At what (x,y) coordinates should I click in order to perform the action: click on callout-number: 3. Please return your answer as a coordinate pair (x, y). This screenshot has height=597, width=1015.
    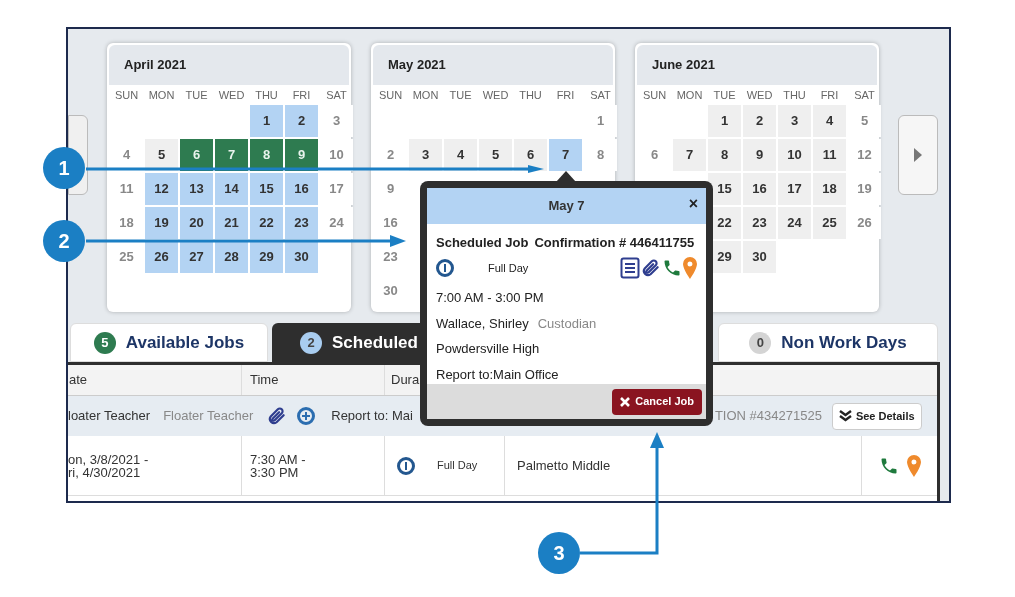
    Looking at the image, I should click on (559, 553).